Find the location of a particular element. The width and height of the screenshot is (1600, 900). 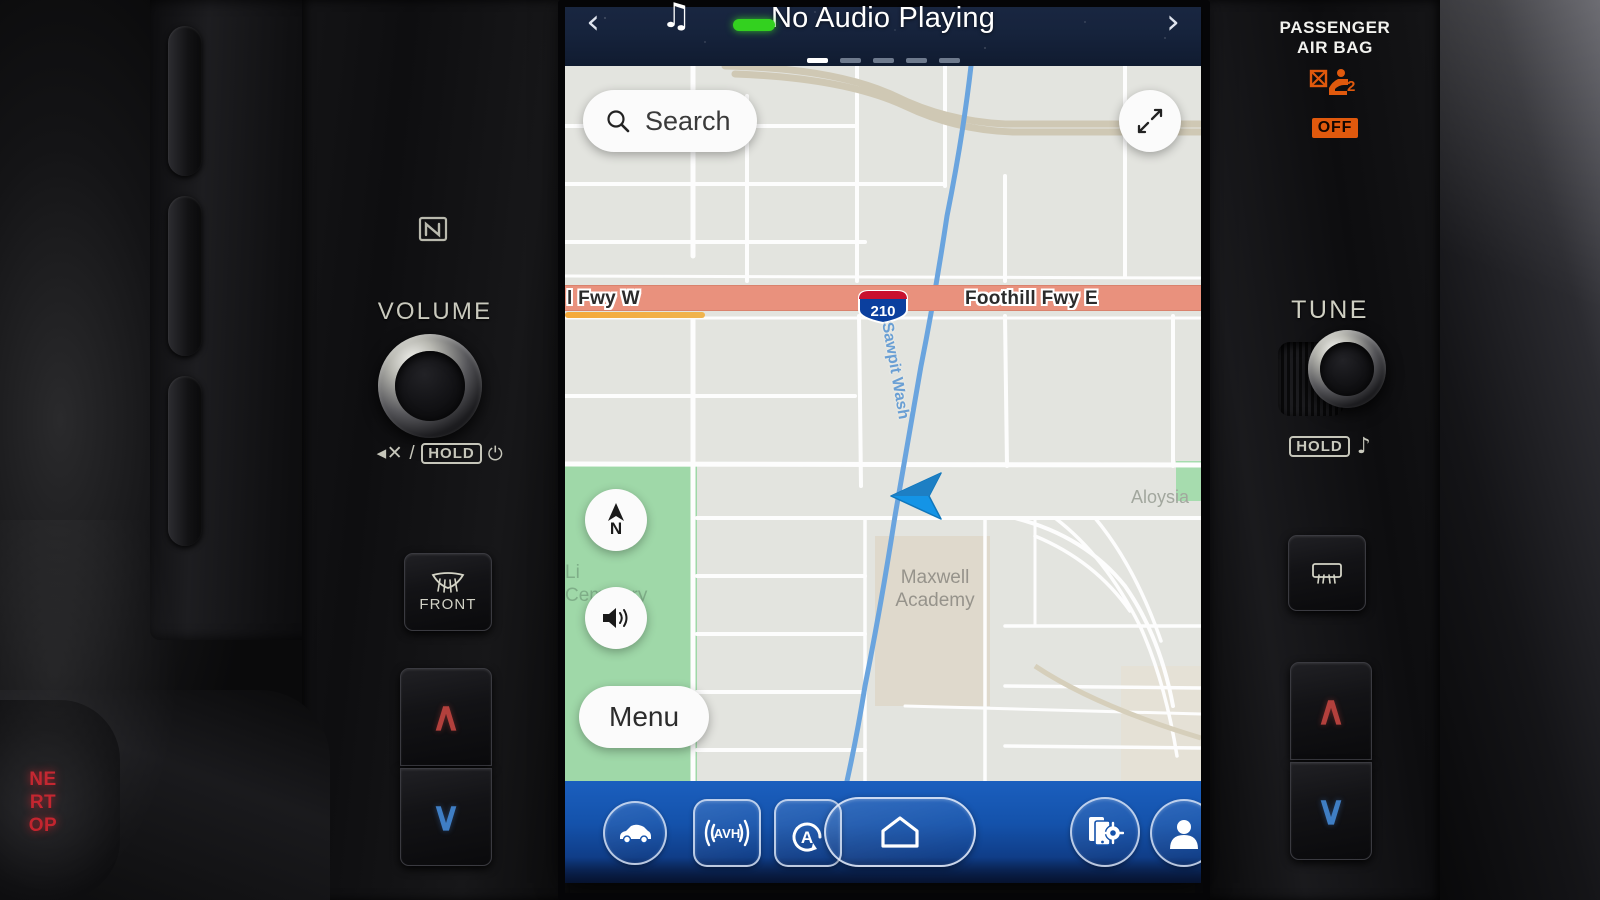

freeway-label-east: Foothill Fwy E is located at coordinates (1031, 298).